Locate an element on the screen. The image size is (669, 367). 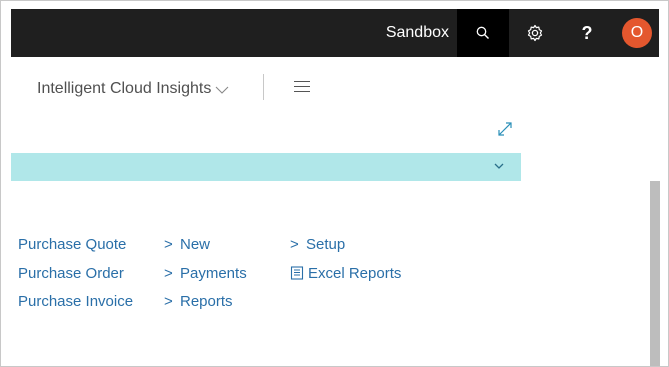
search-button is located at coordinates (483, 33).